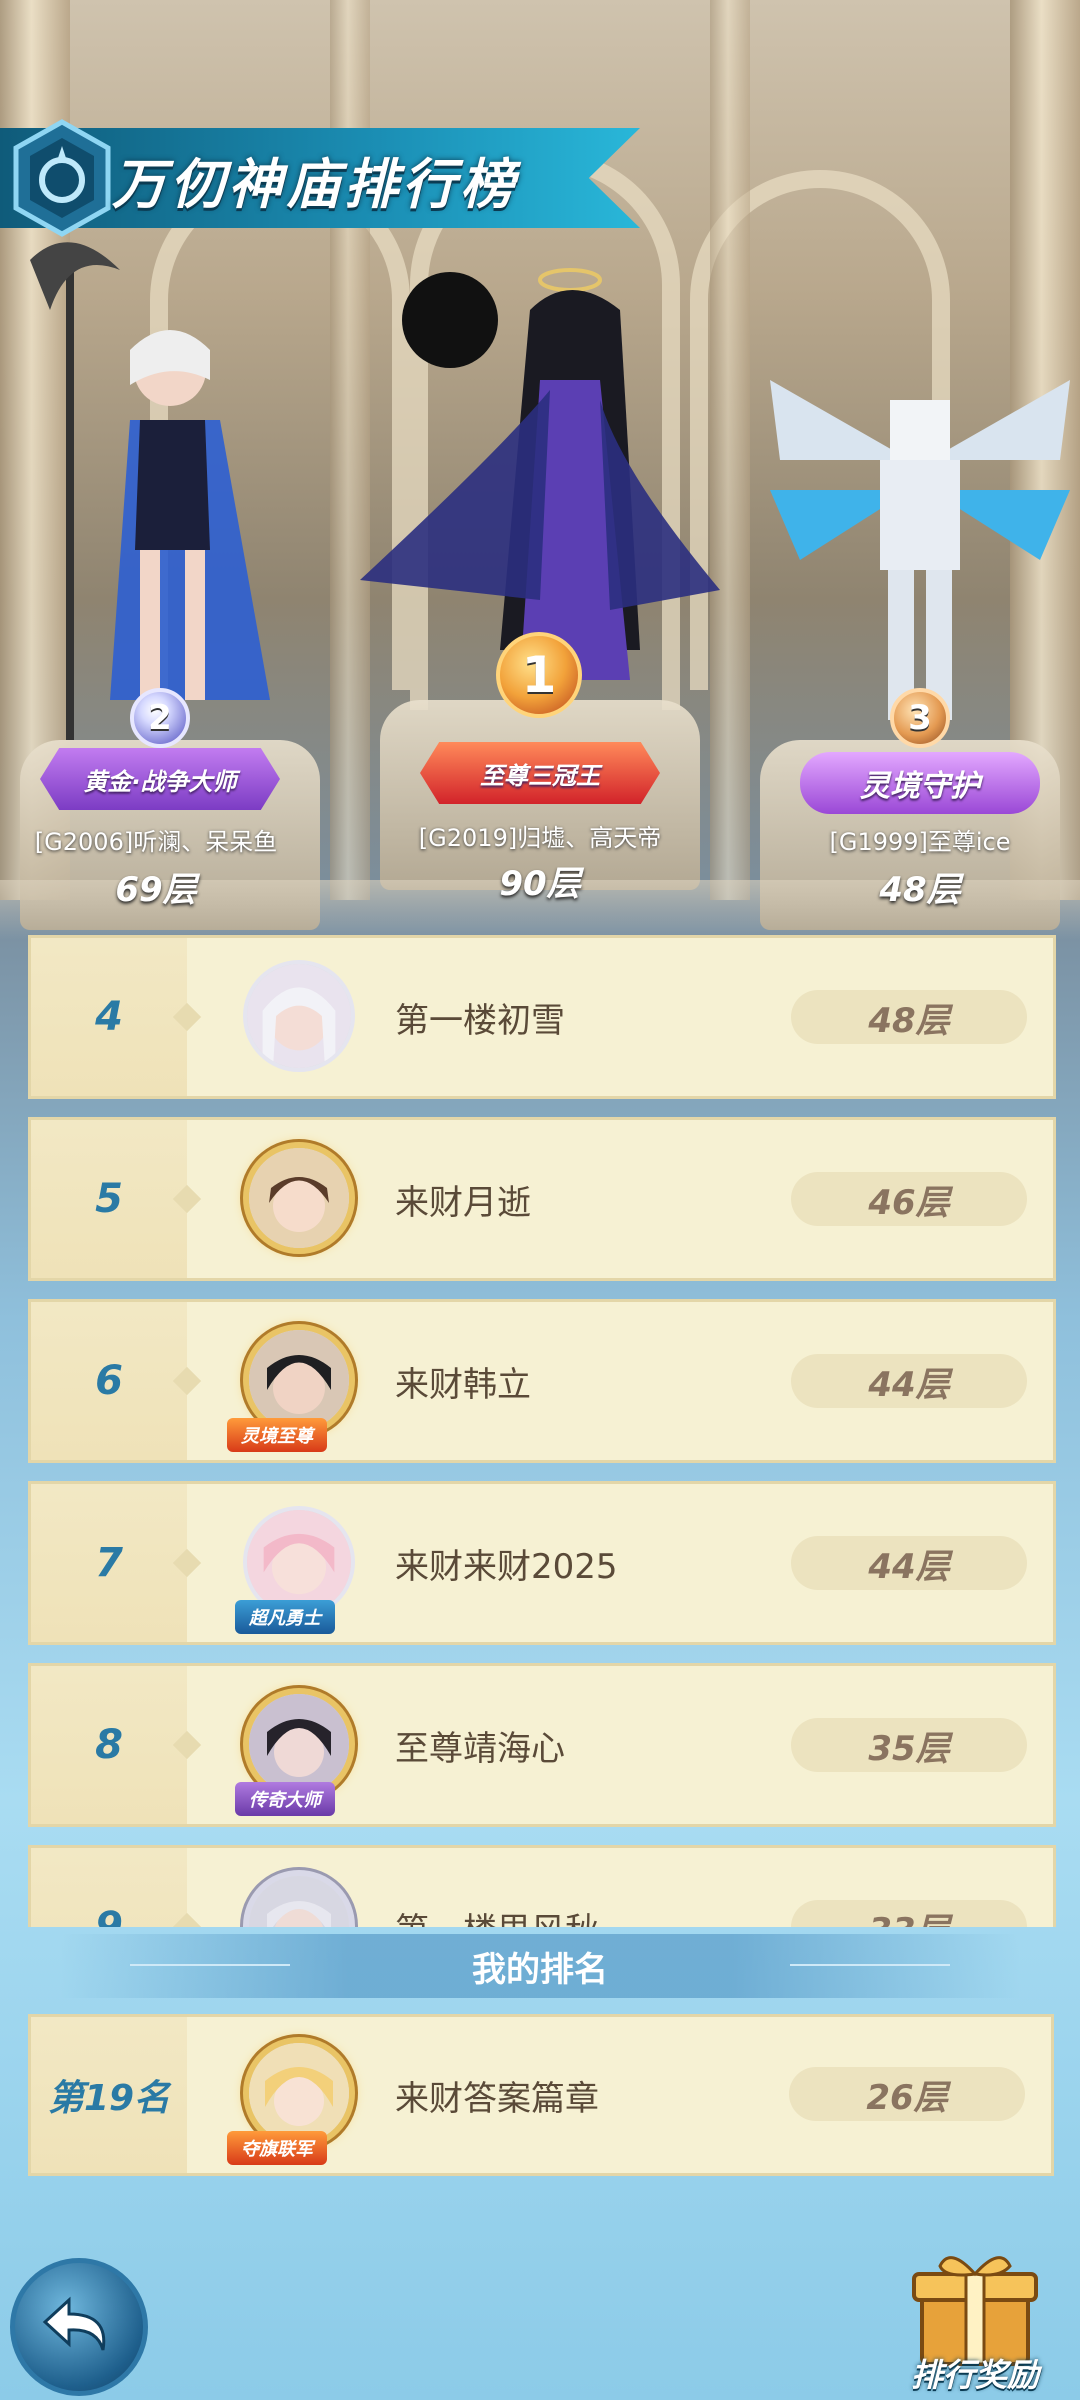 The height and width of the screenshot is (2400, 1080). I want to click on rank-number: 6, so click(109, 1381).